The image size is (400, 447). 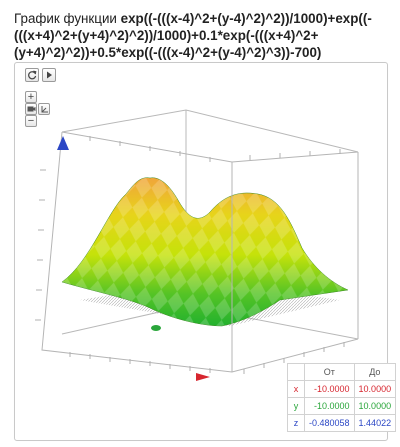 I want to click on y-from: -10.0000, so click(x=329, y=406).